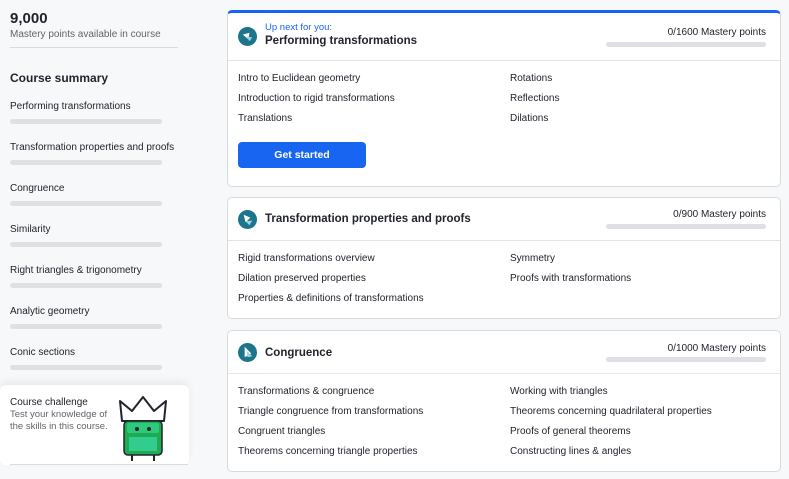 The image size is (789, 479). I want to click on course-challenge-title: Course challenge, so click(49, 402).